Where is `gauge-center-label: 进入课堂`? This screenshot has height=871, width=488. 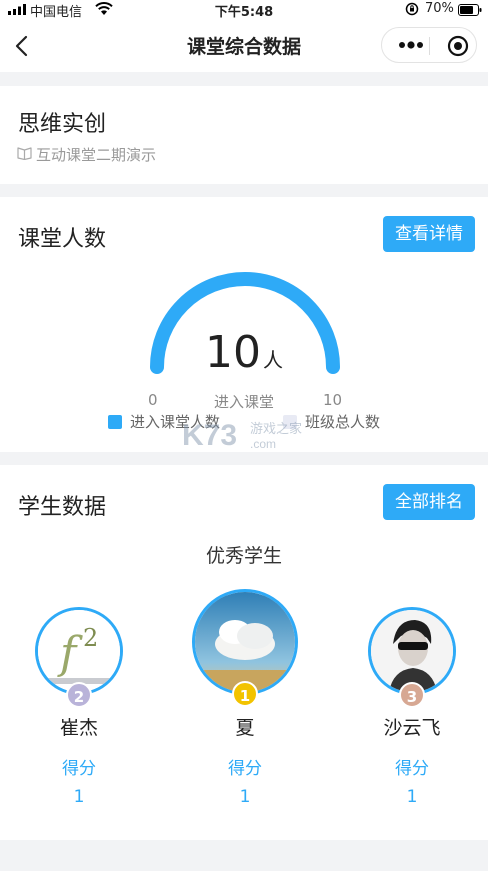 gauge-center-label: 进入课堂 is located at coordinates (243, 402).